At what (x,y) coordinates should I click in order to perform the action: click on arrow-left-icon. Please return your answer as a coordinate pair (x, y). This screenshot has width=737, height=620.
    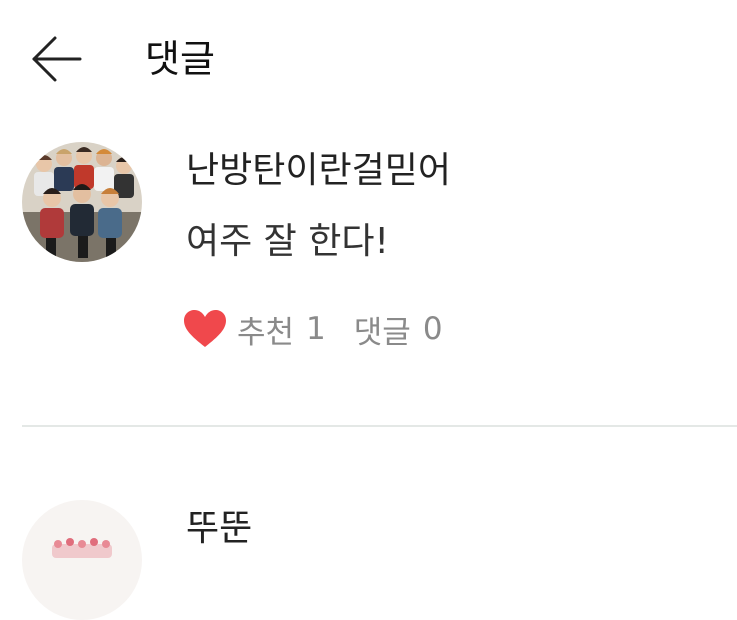
    Looking at the image, I should click on (57, 59).